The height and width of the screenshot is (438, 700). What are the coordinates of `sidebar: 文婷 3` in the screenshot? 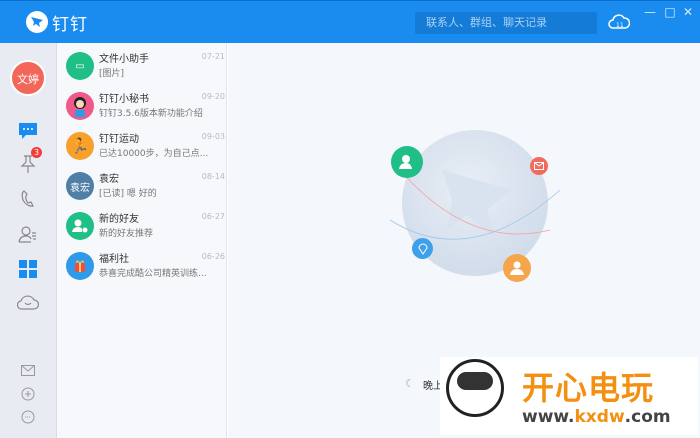 It's located at (28, 240).